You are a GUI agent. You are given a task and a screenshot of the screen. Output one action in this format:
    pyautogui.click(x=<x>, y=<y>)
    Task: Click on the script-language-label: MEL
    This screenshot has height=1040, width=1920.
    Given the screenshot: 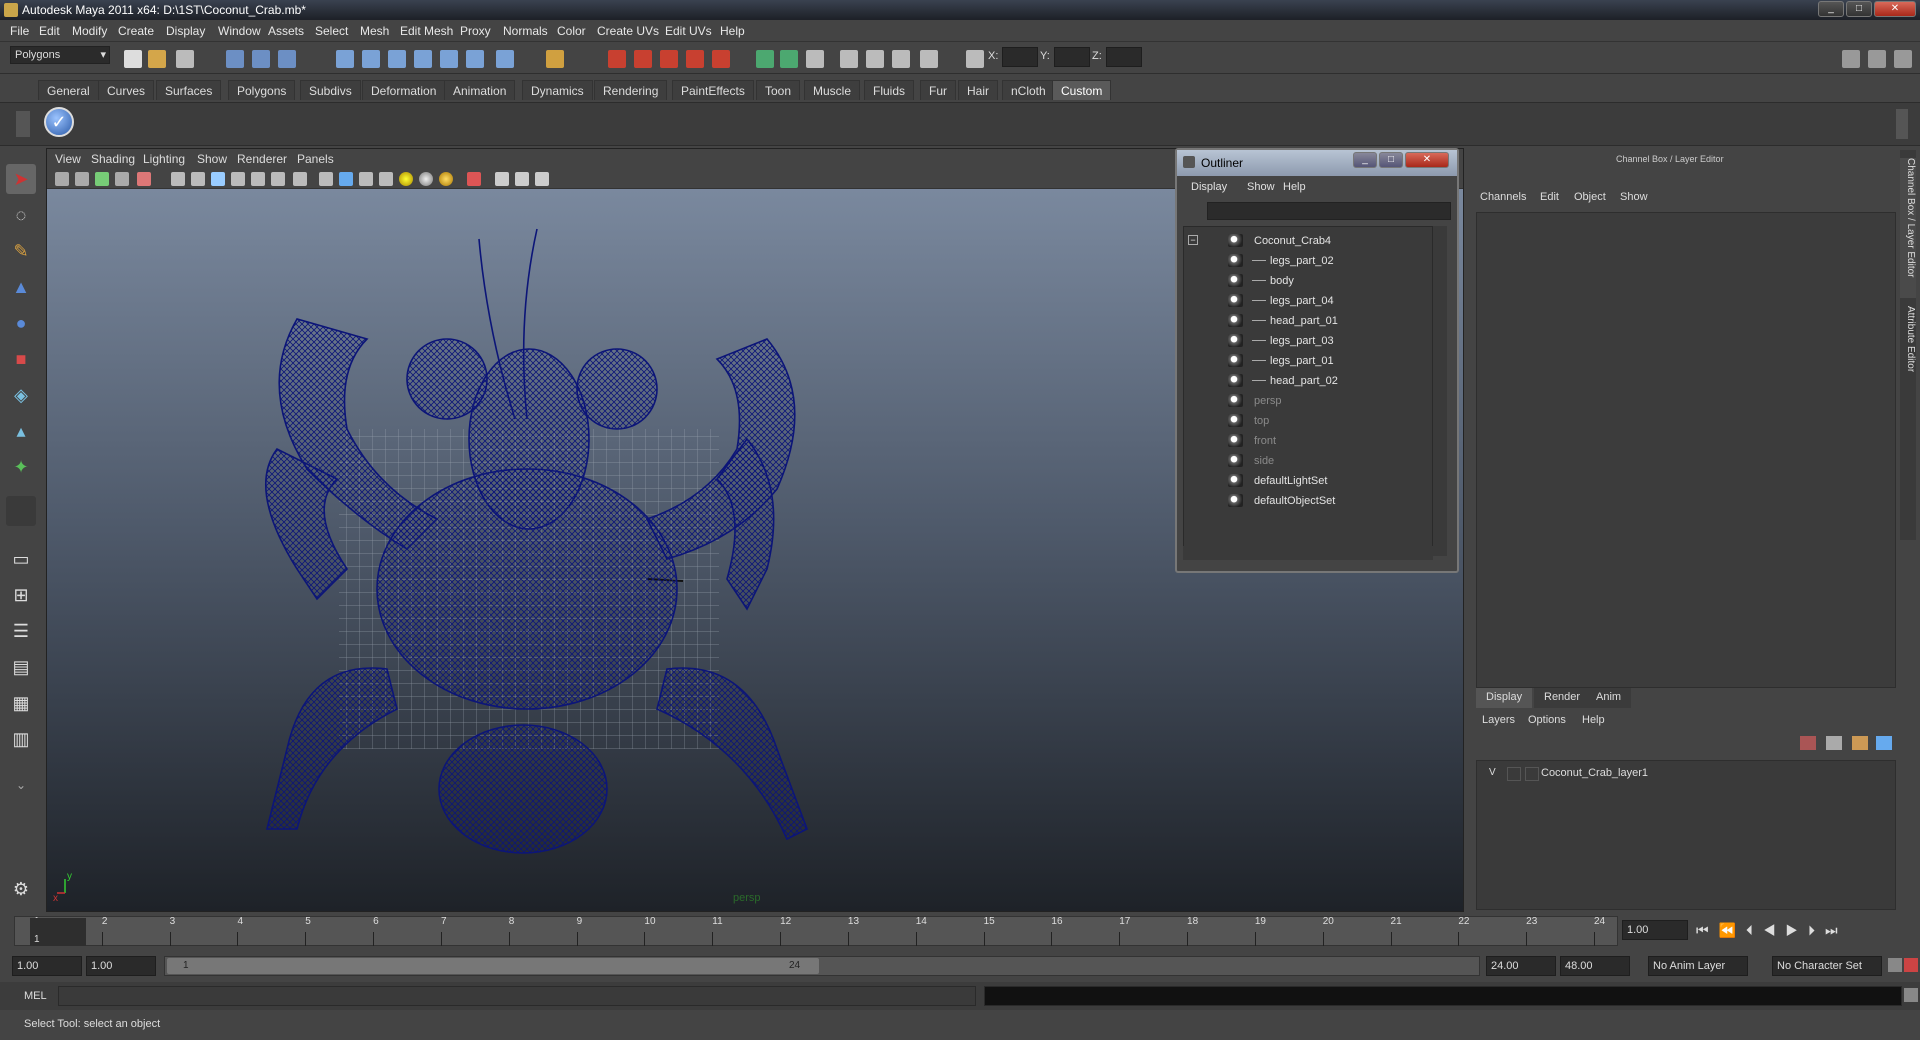 What is the action you would take?
    pyautogui.click(x=35, y=996)
    